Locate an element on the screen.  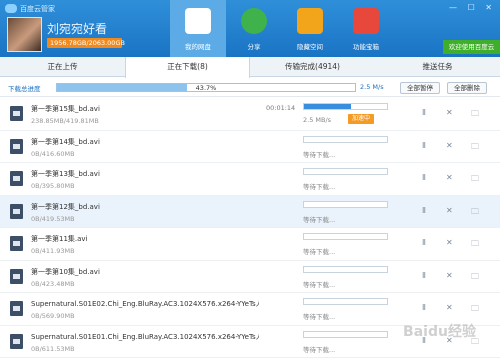
nav-share: 分享 is located at coordinates (254, 28).